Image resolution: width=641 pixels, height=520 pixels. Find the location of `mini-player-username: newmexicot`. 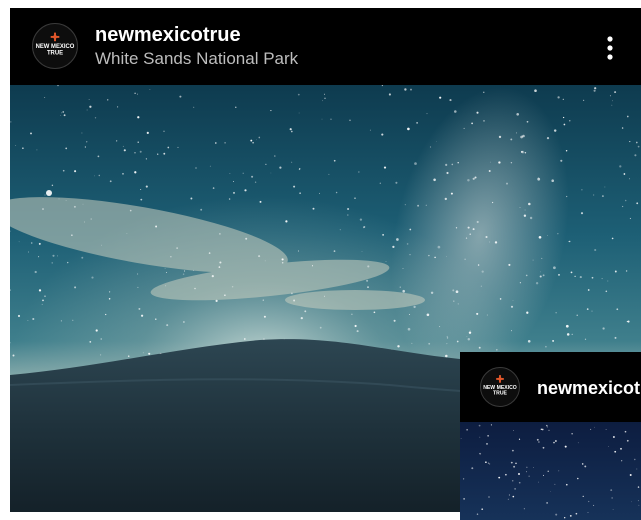

mini-player-username: newmexicot is located at coordinates (588, 388).